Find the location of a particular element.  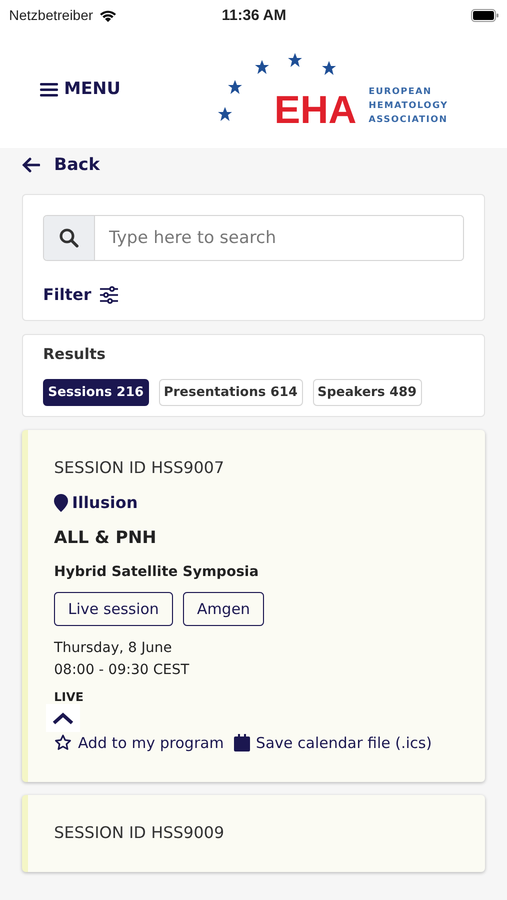

carrier-name: Netzbetreiber is located at coordinates (51, 15).